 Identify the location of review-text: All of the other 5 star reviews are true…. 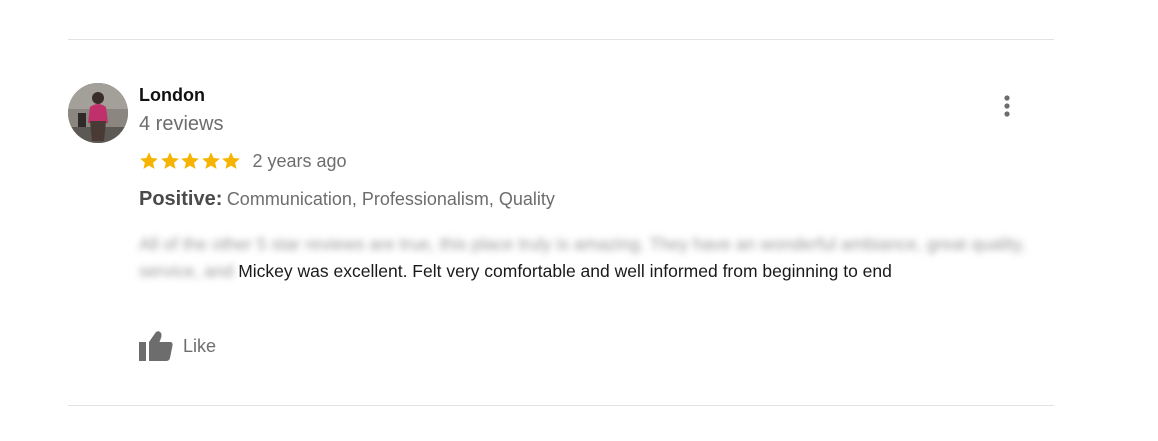
(594, 258).